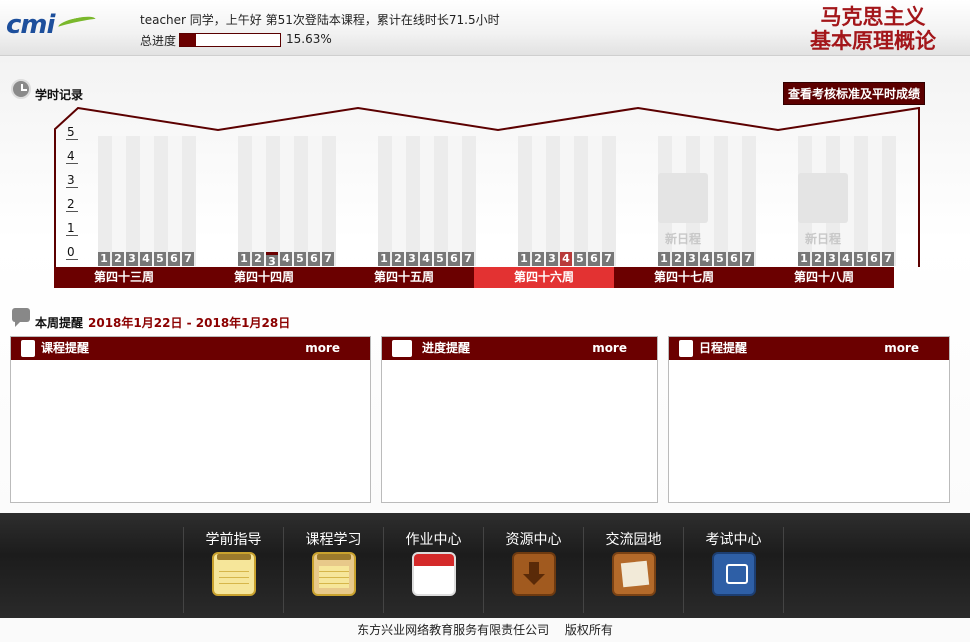 This screenshot has width=970, height=642. Describe the element at coordinates (633, 570) in the screenshot. I see `nav-forum: 交流园地` at that location.